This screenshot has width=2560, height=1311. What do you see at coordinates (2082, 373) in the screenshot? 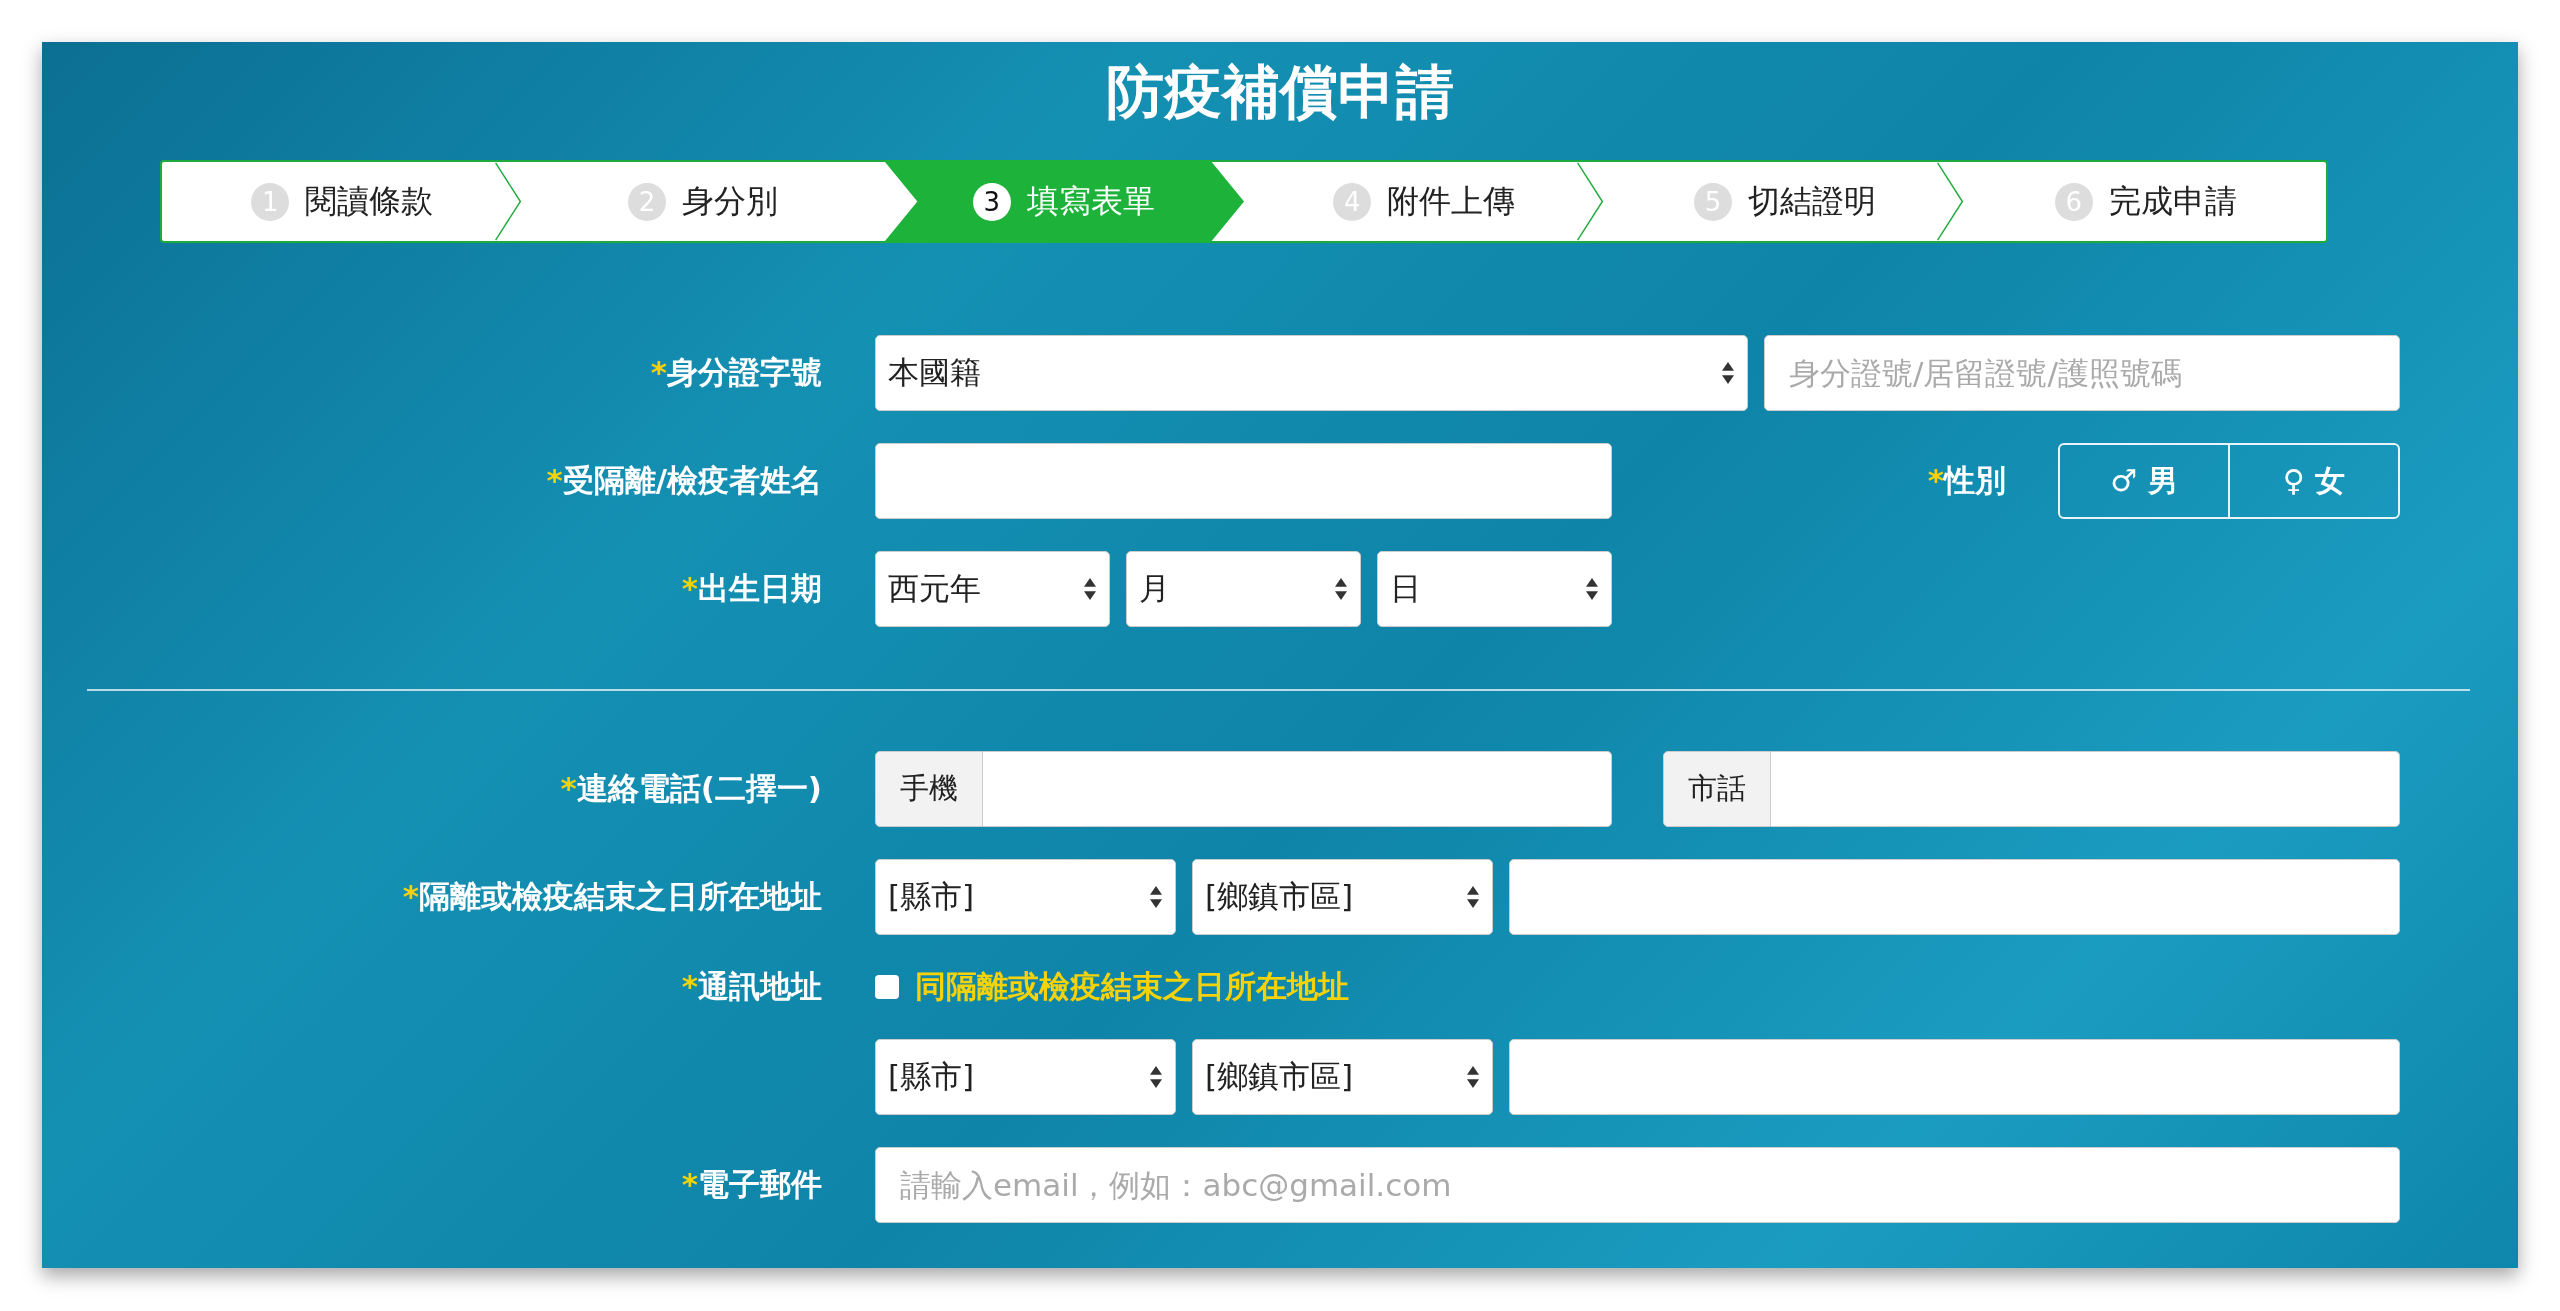
I see `input-field: 身分證號/居留證號/護照號碼` at bounding box center [2082, 373].